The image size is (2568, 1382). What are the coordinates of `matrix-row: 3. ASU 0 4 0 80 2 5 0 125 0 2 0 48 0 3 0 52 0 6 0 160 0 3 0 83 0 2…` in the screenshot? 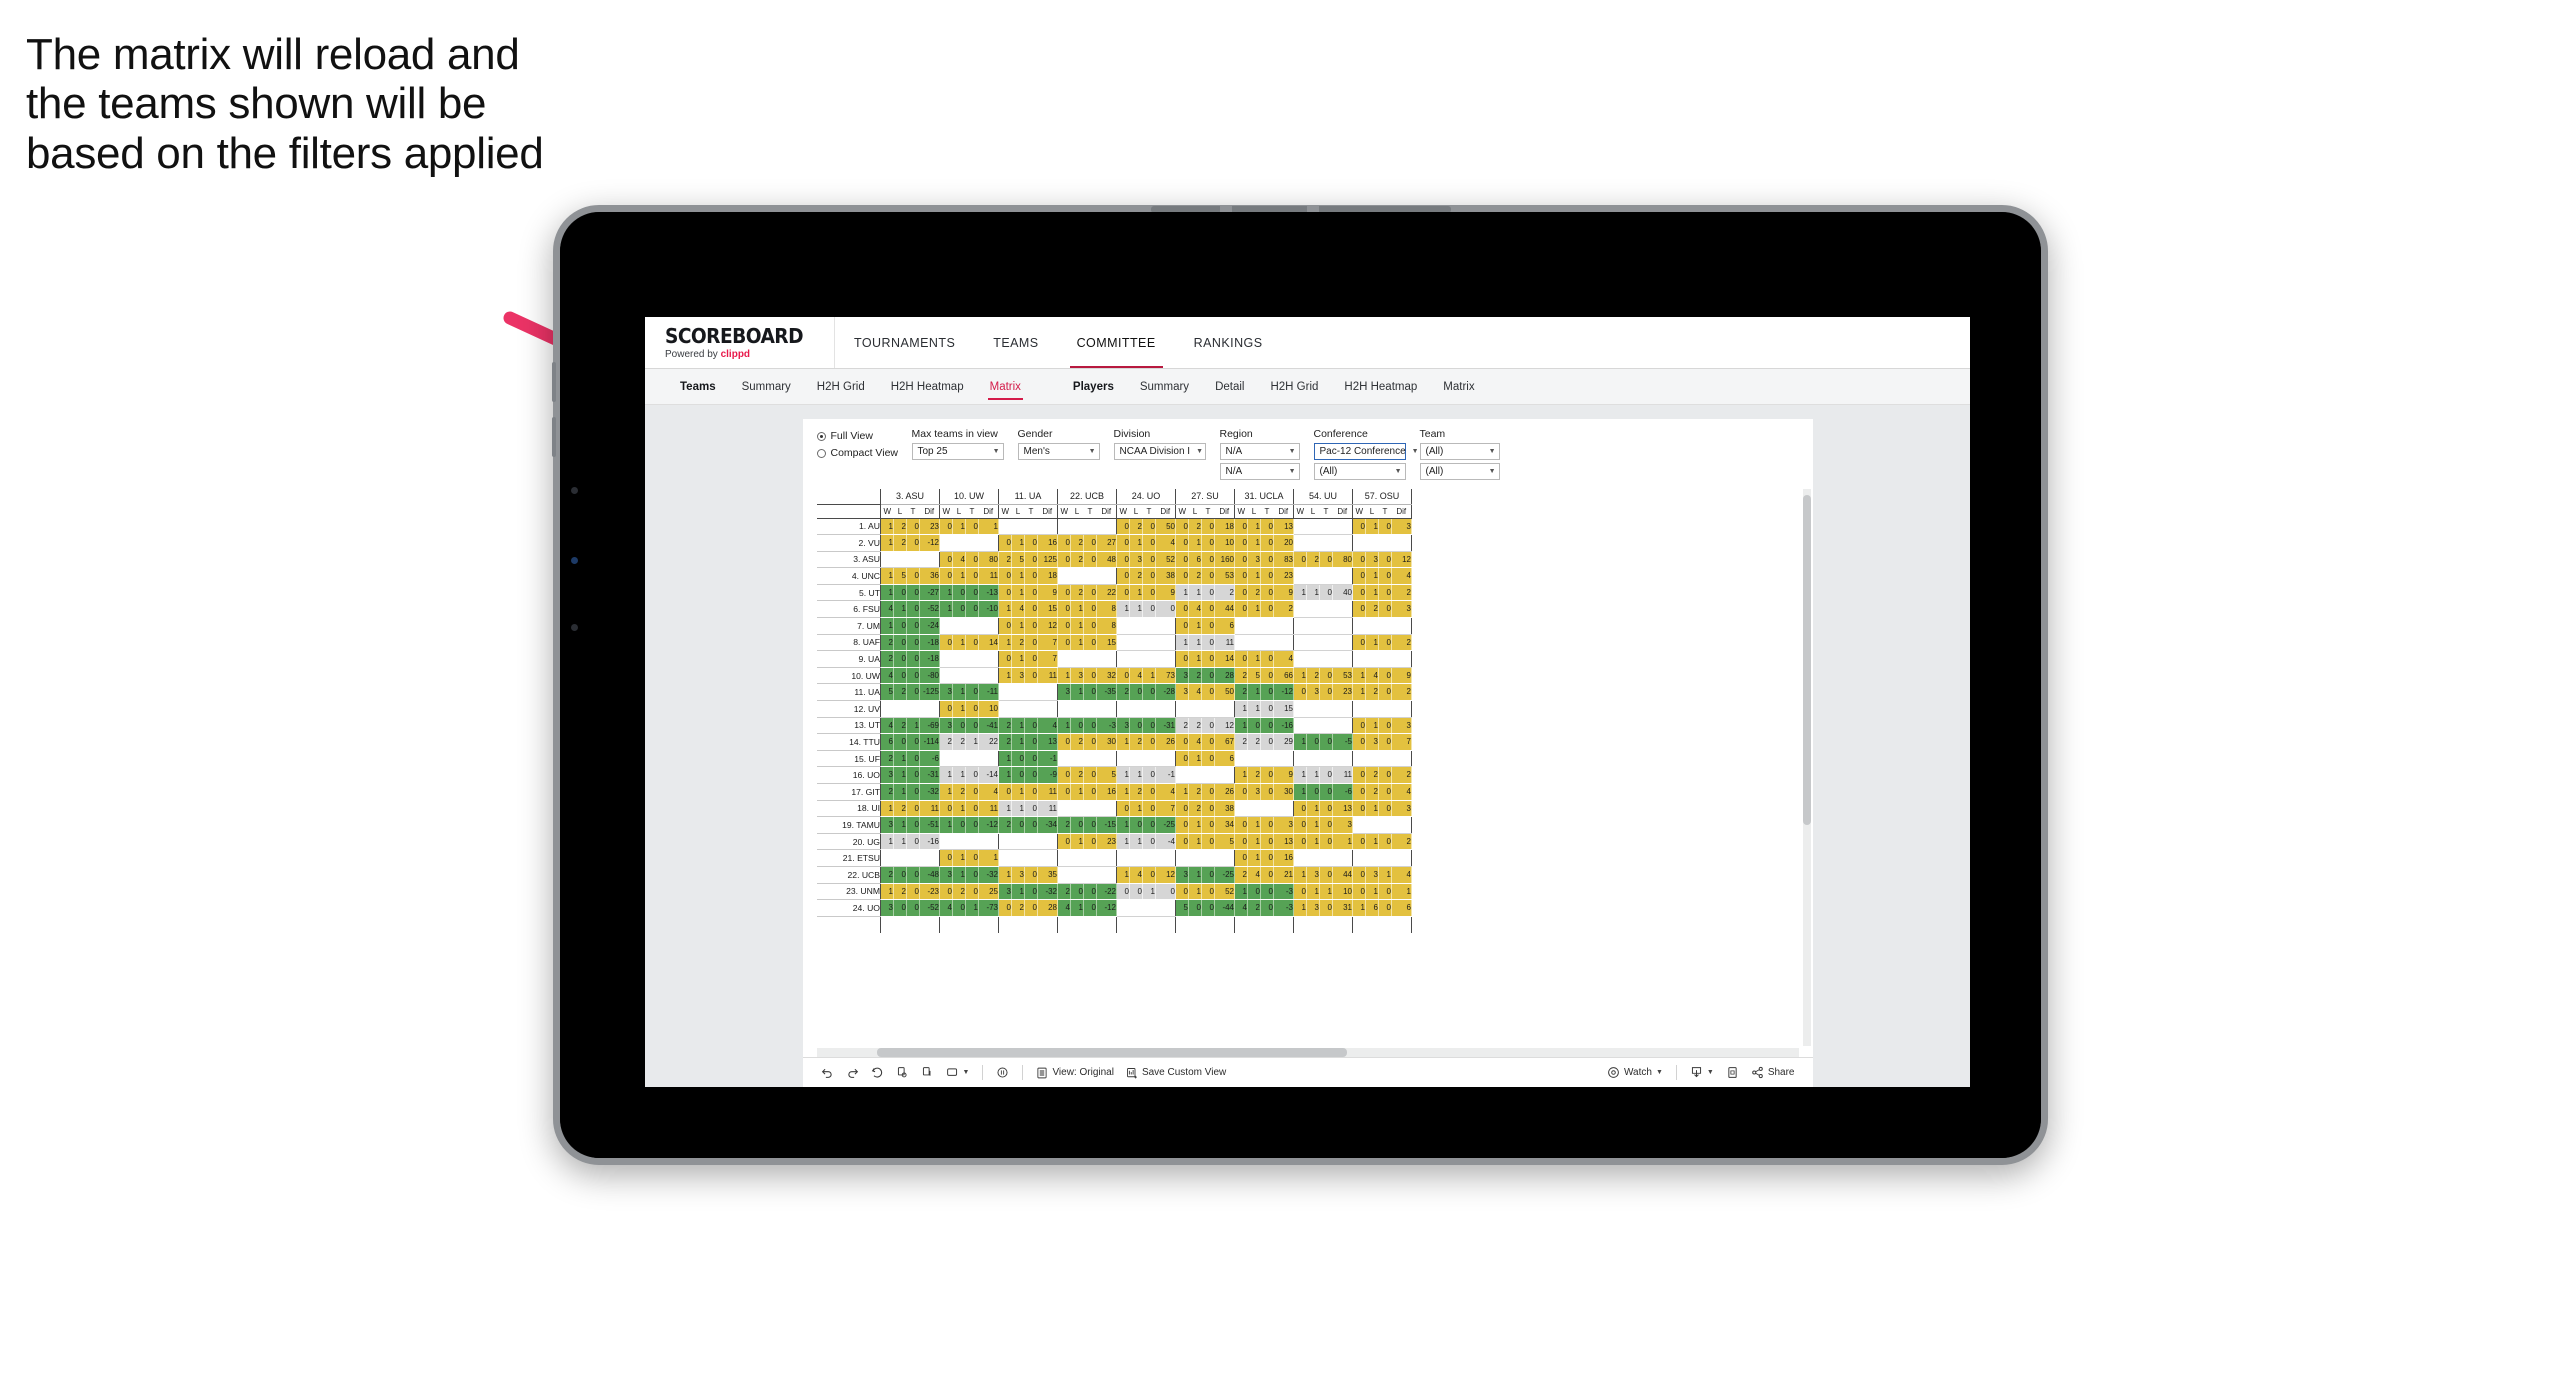 It's located at (1114, 560).